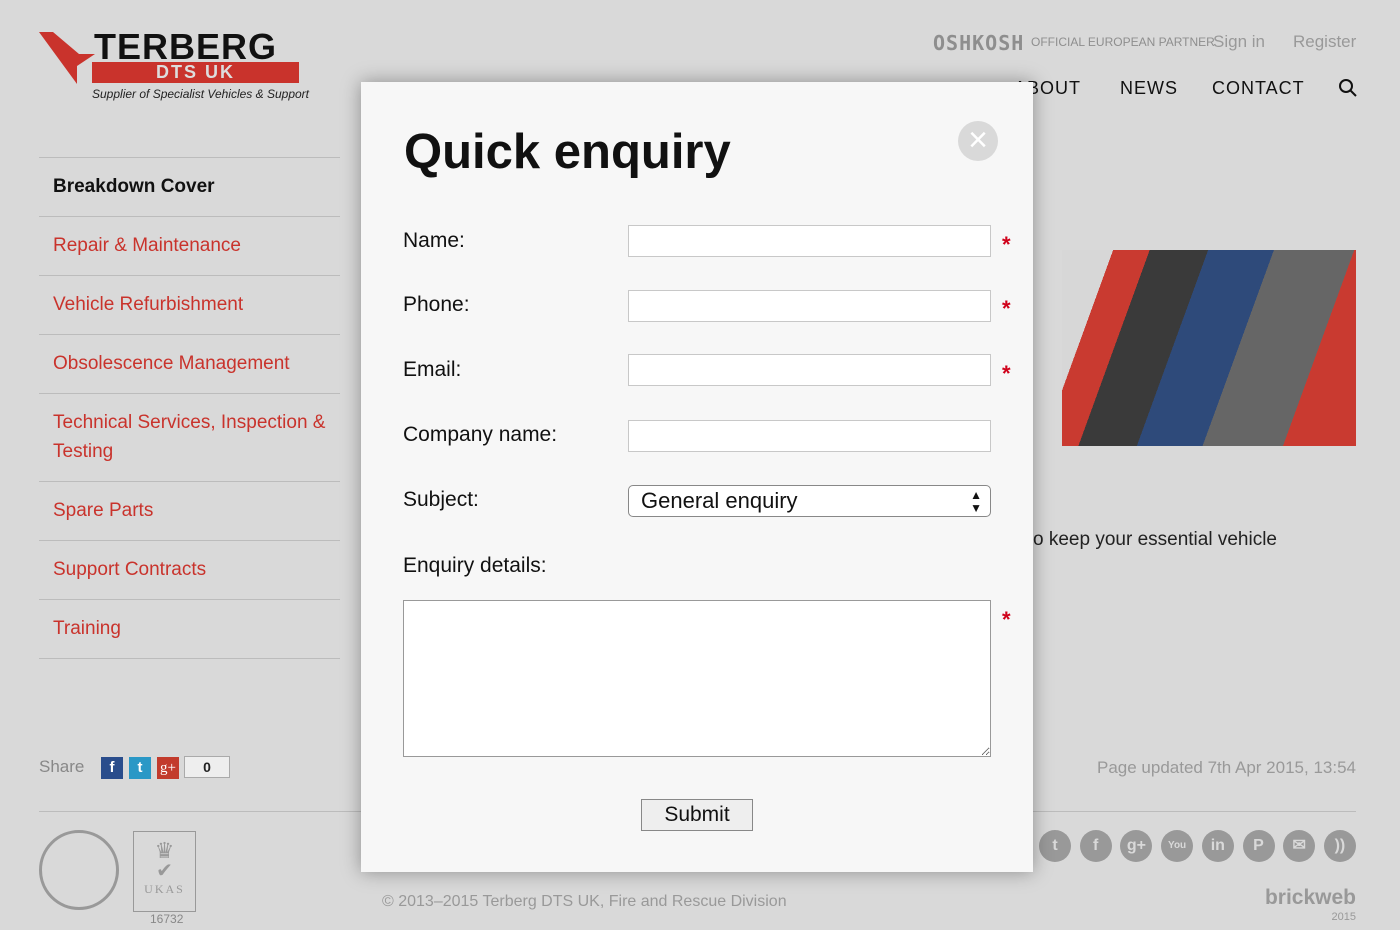 This screenshot has width=1400, height=930. What do you see at coordinates (809, 241) in the screenshot?
I see `name-input` at bounding box center [809, 241].